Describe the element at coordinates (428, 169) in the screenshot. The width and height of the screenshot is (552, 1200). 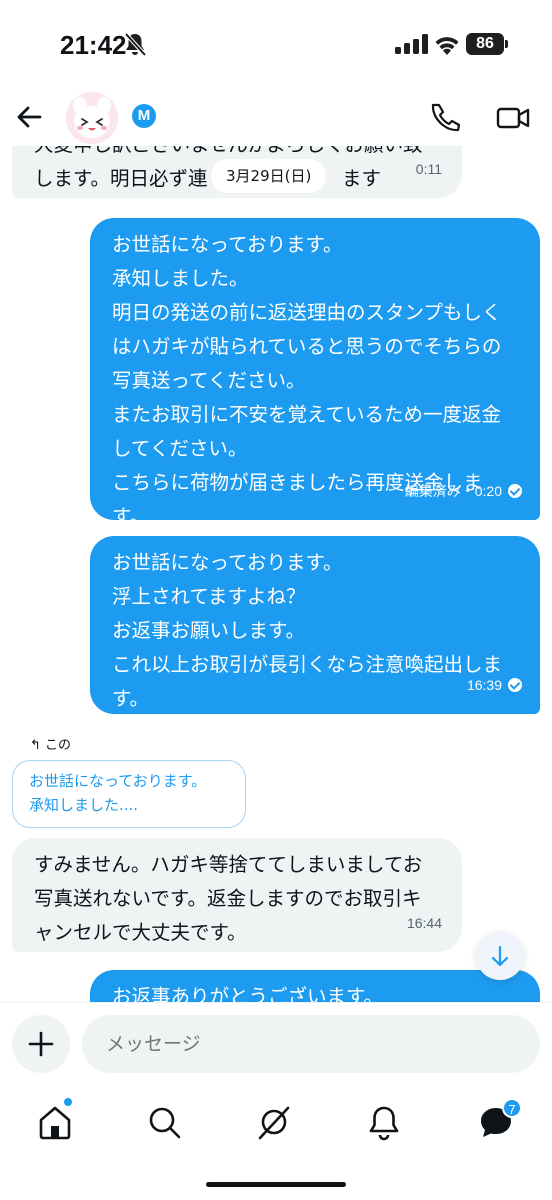
I see `message-time: 0:11` at that location.